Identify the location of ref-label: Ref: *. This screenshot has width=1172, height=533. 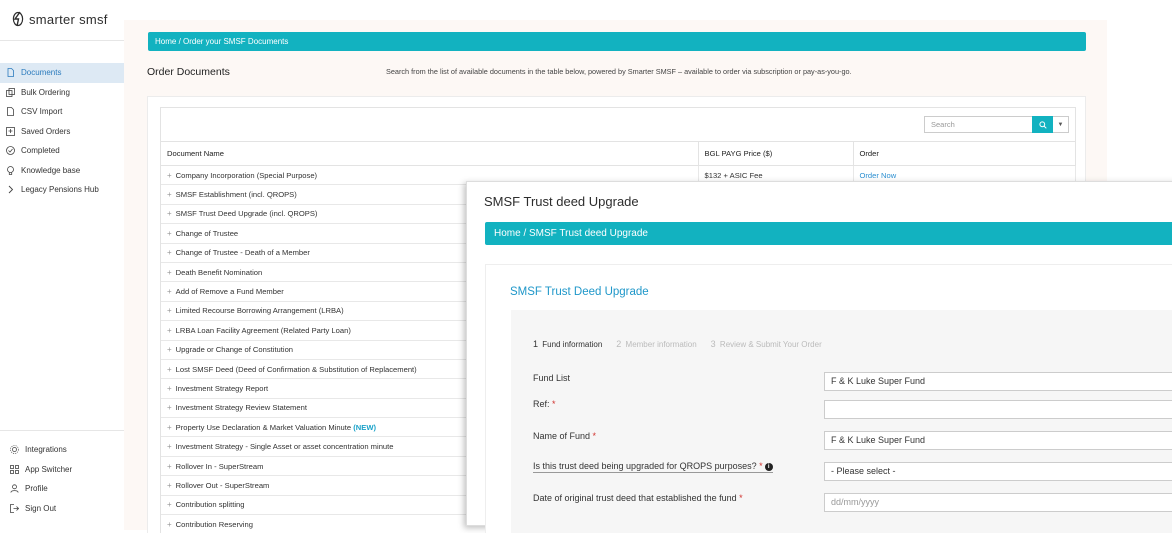
(544, 404).